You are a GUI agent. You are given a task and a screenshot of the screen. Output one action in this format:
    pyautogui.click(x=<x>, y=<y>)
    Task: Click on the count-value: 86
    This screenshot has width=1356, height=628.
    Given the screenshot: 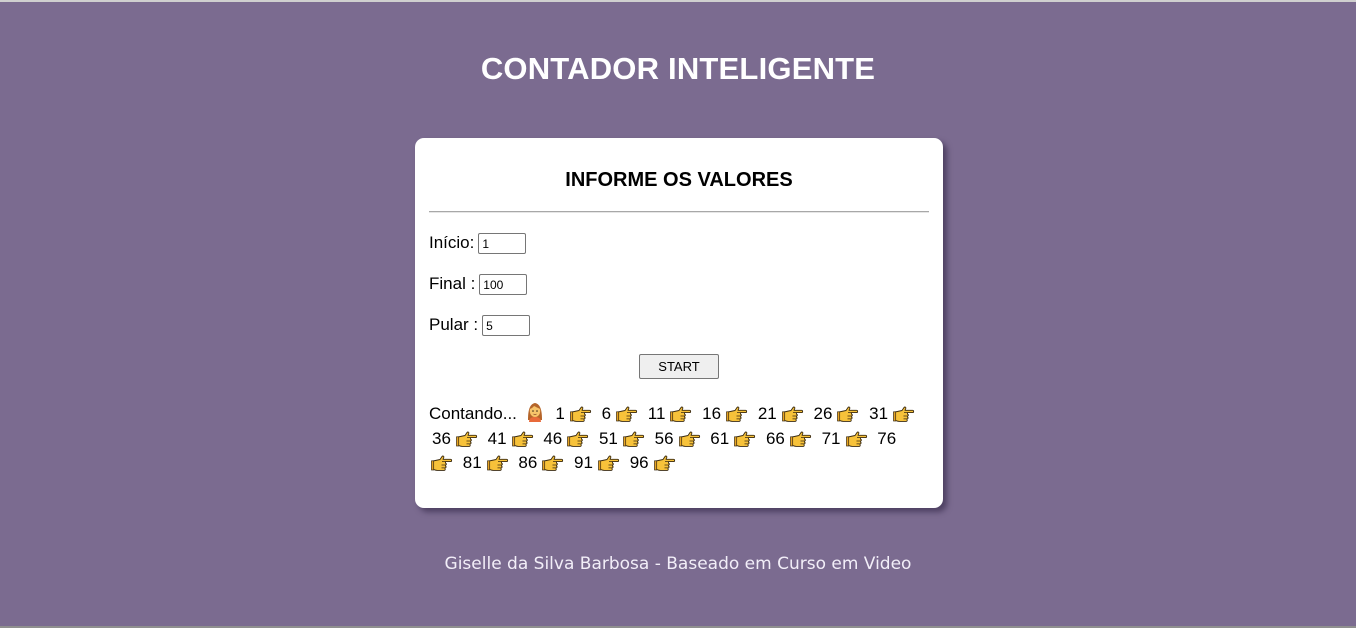 What is the action you would take?
    pyautogui.click(x=528, y=462)
    